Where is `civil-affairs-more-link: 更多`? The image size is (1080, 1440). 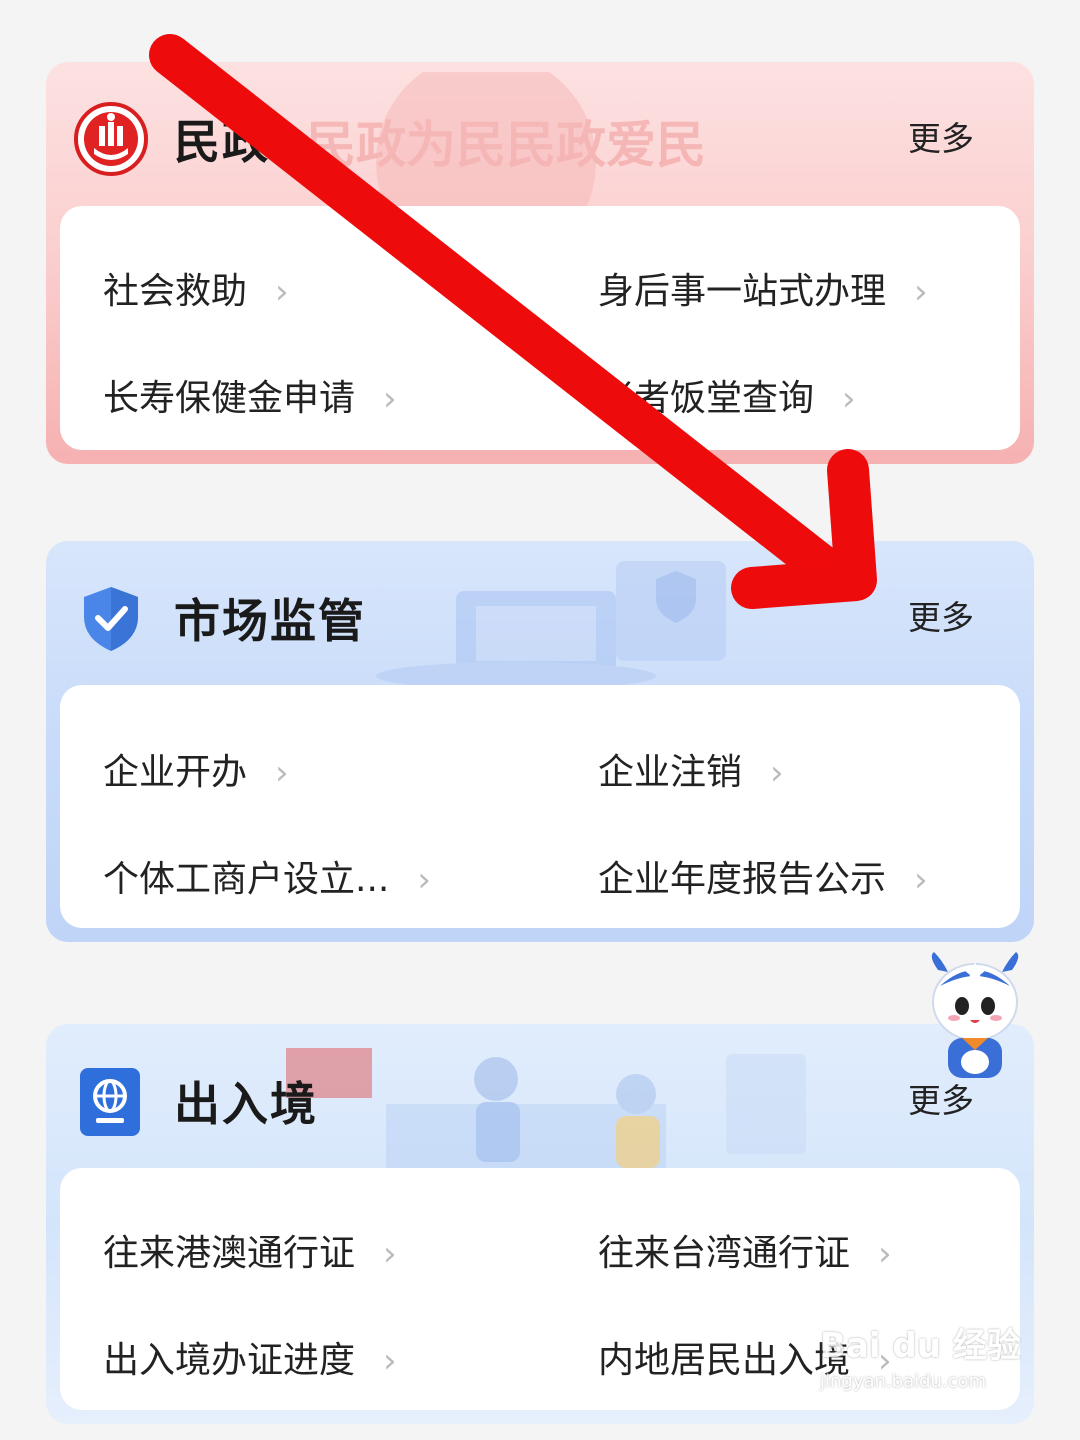 civil-affairs-more-link: 更多 is located at coordinates (941, 136).